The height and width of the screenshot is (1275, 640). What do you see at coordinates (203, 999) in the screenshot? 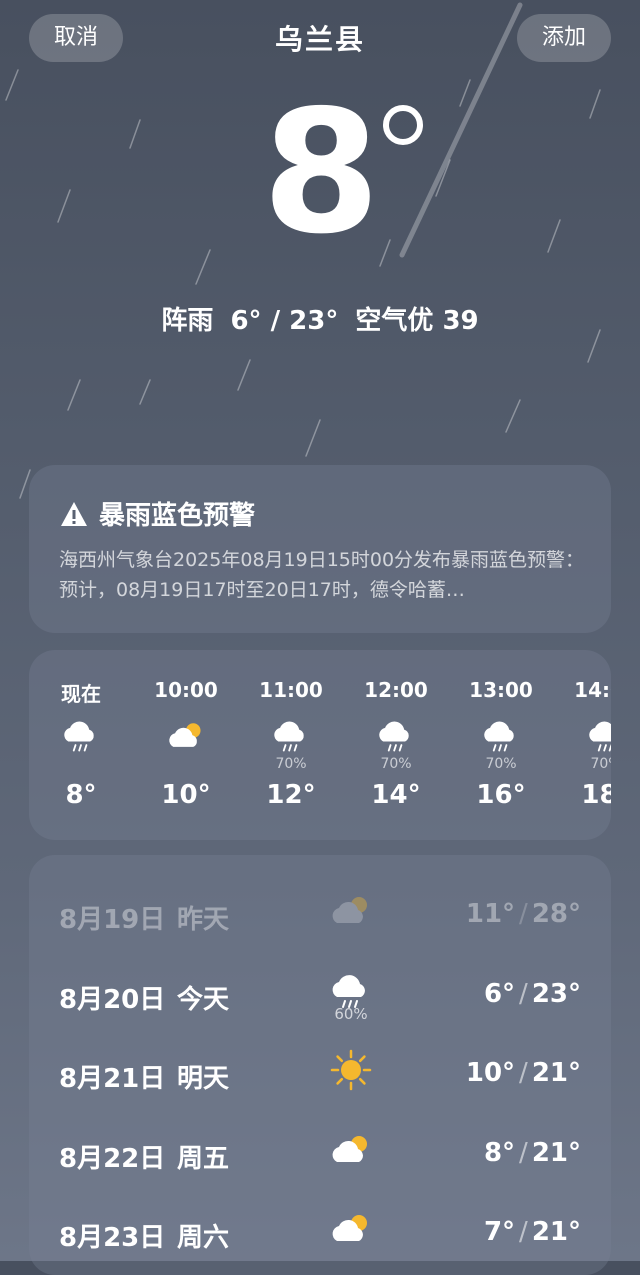
I see `day-label: 今天` at bounding box center [203, 999].